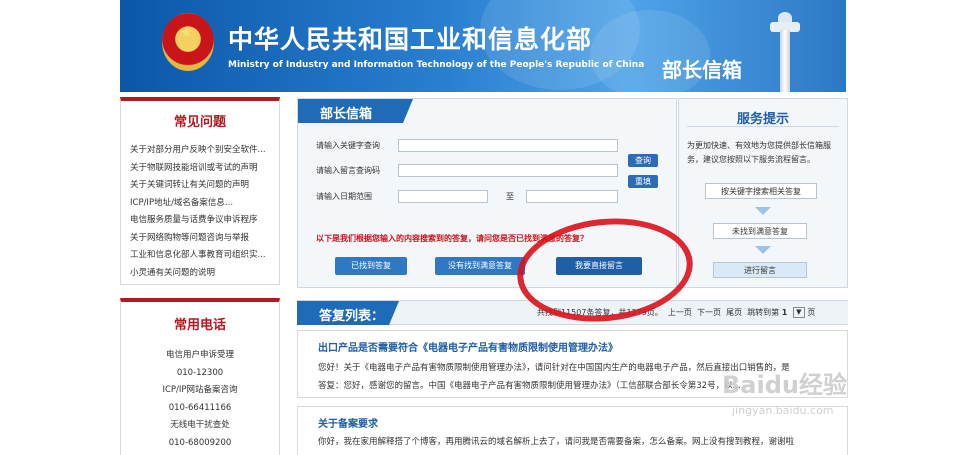 This screenshot has width=960, height=455. I want to click on divider, so click(763, 126).